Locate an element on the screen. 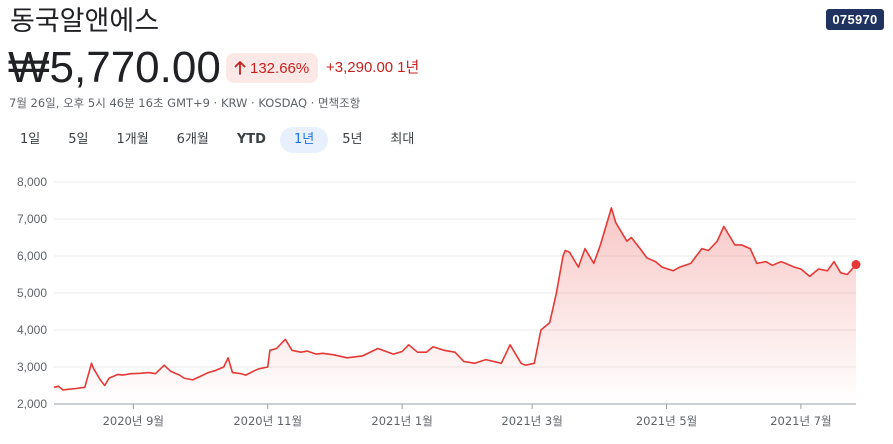 The width and height of the screenshot is (893, 444). x-tick-label: 2021년 5월 is located at coordinates (666, 421).